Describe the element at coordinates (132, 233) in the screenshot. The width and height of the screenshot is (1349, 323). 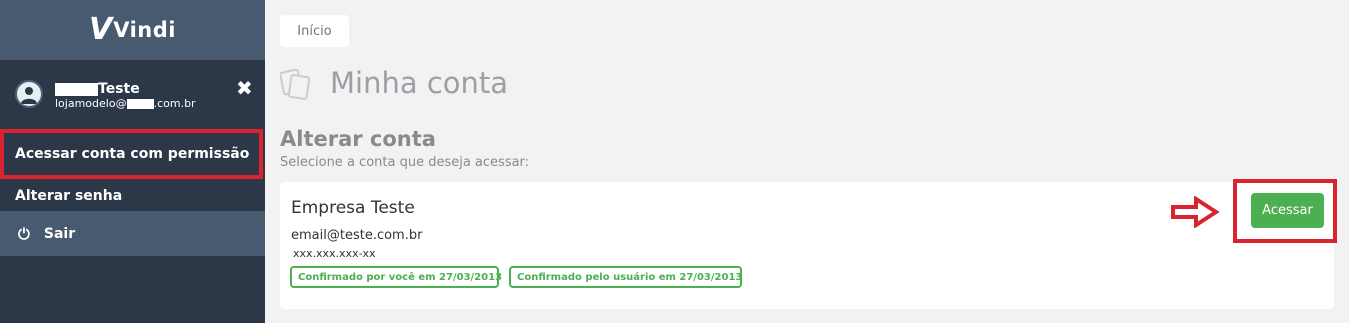
I see `sidebar-item-logout: ⏻ Sair` at that location.